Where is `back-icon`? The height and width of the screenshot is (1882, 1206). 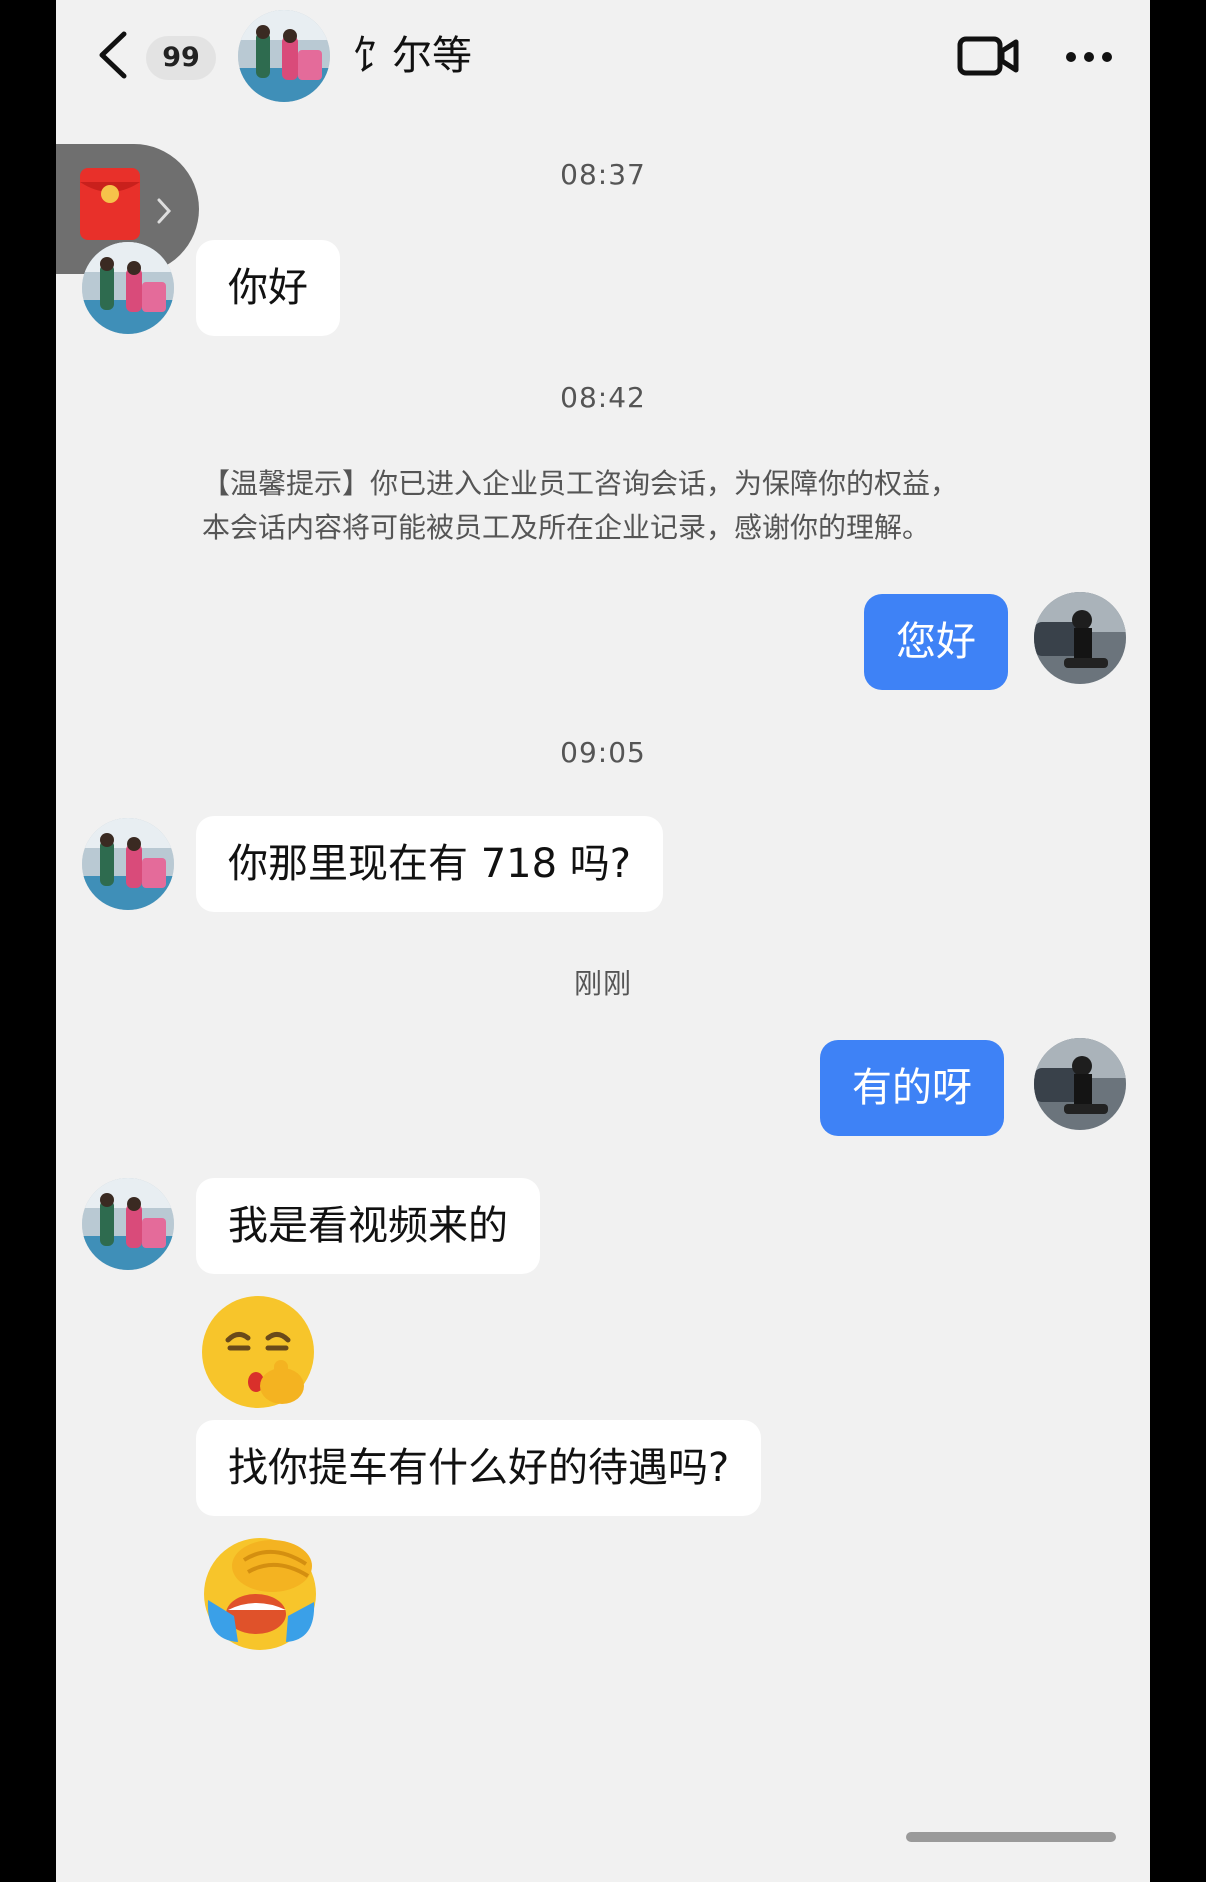 back-icon is located at coordinates (114, 55).